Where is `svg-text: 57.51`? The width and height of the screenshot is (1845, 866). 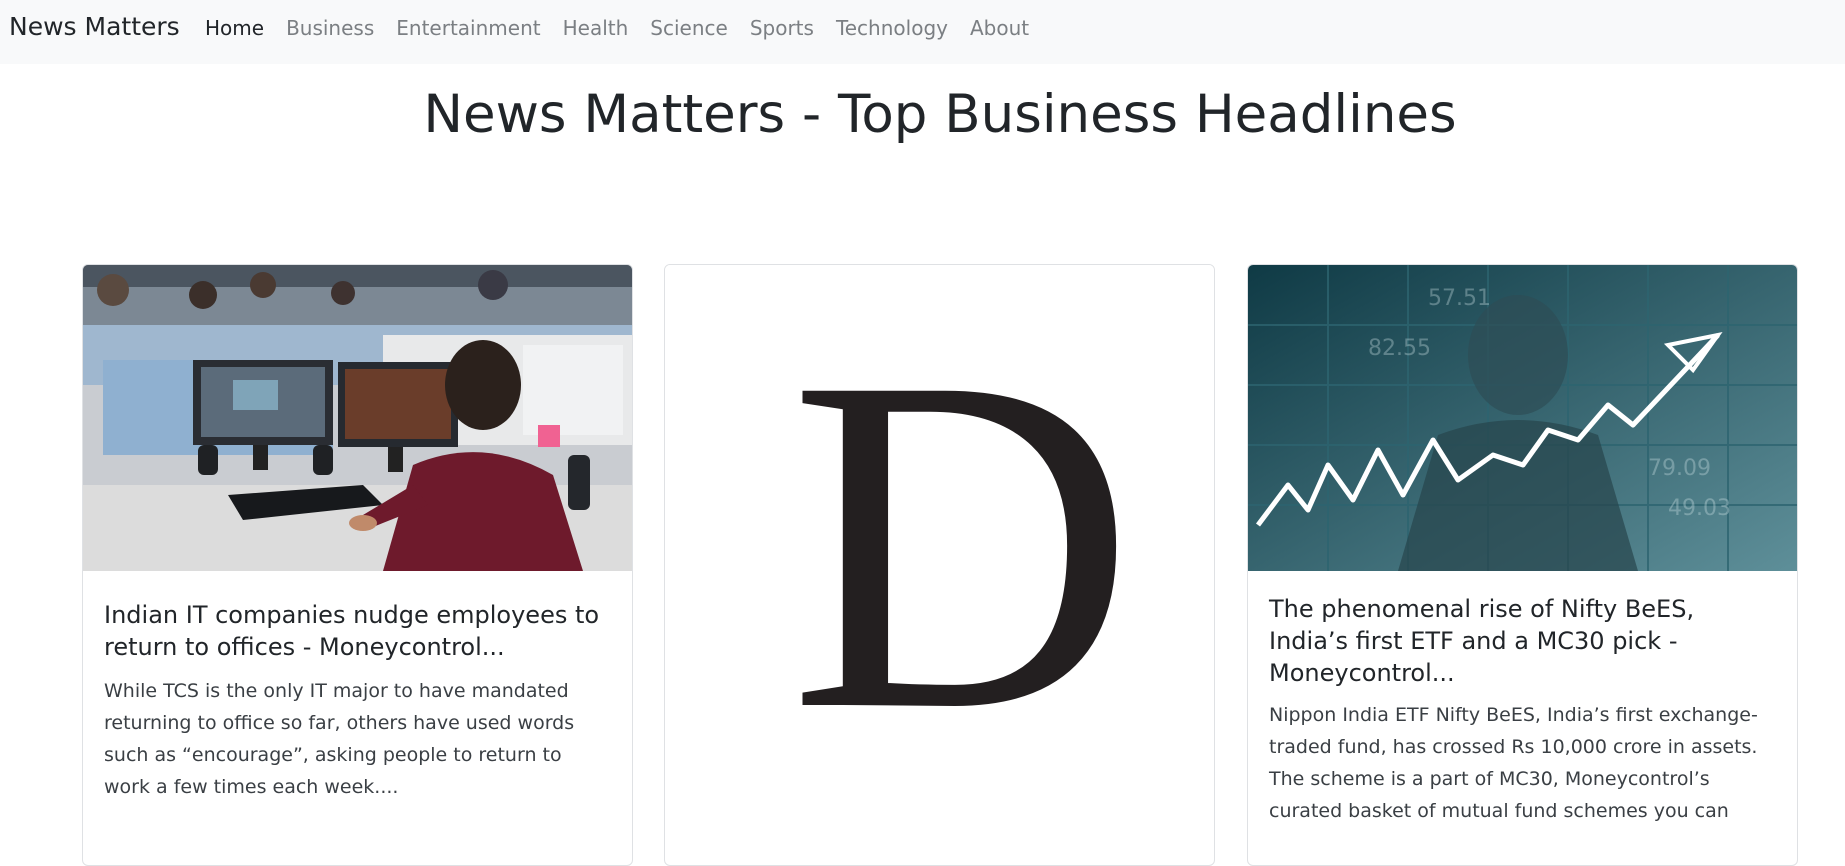
svg-text: 57.51 is located at coordinates (1459, 298).